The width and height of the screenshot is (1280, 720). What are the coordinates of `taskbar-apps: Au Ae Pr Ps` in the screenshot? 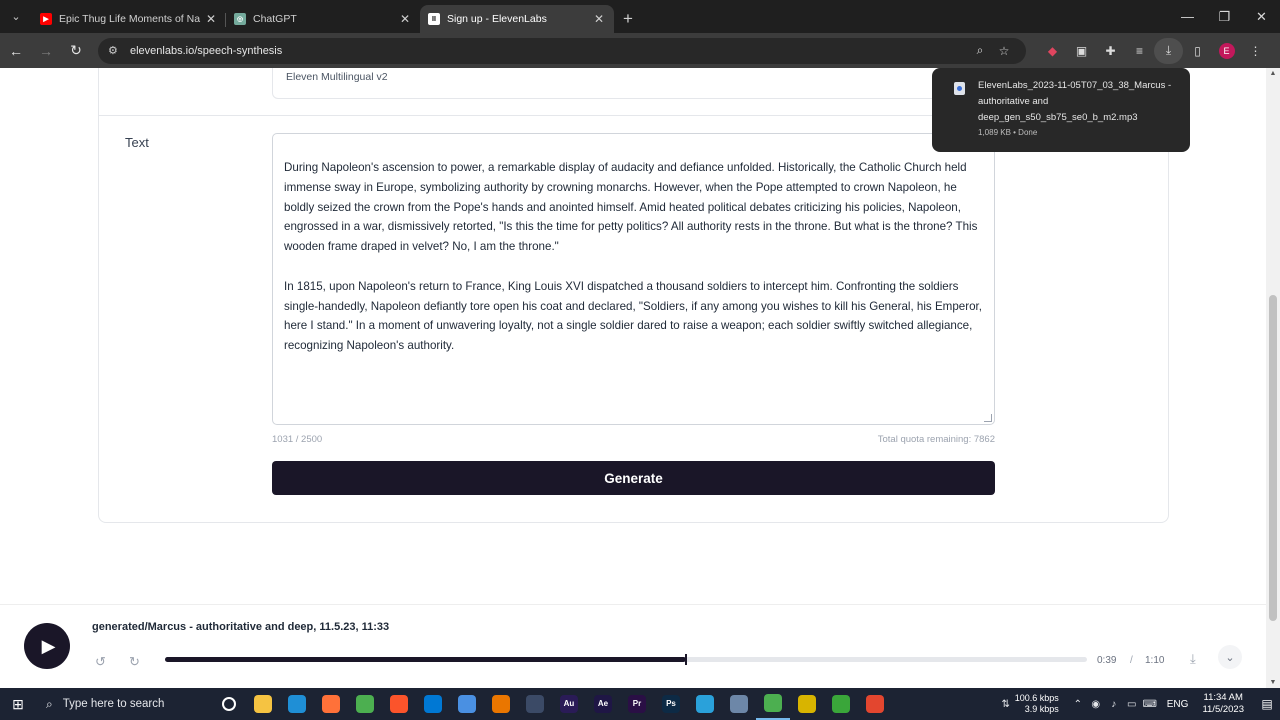 It's located at (552, 704).